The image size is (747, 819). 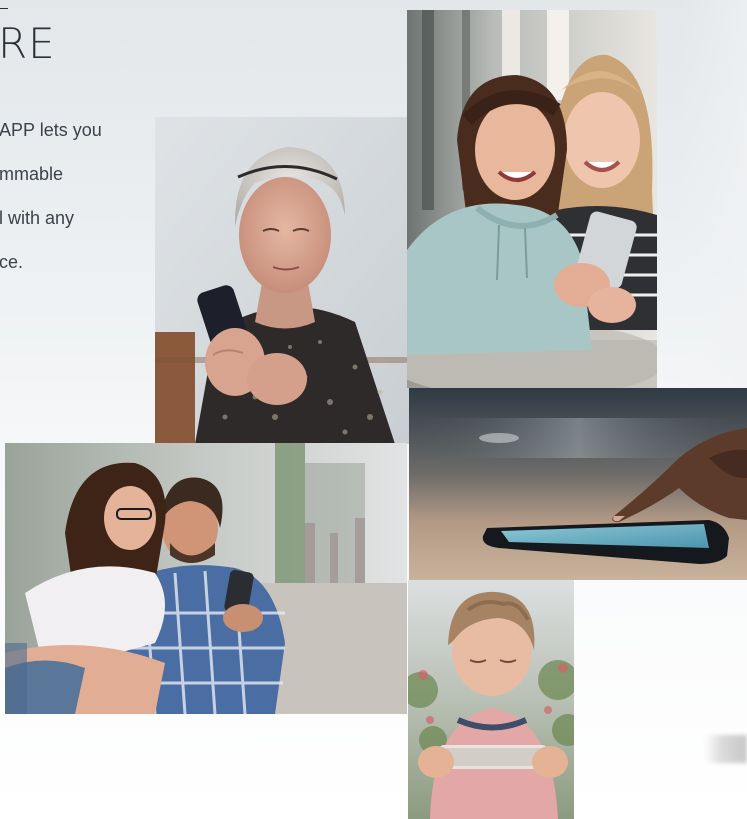 I want to click on intro-line-3: l with any, so click(x=37, y=218).